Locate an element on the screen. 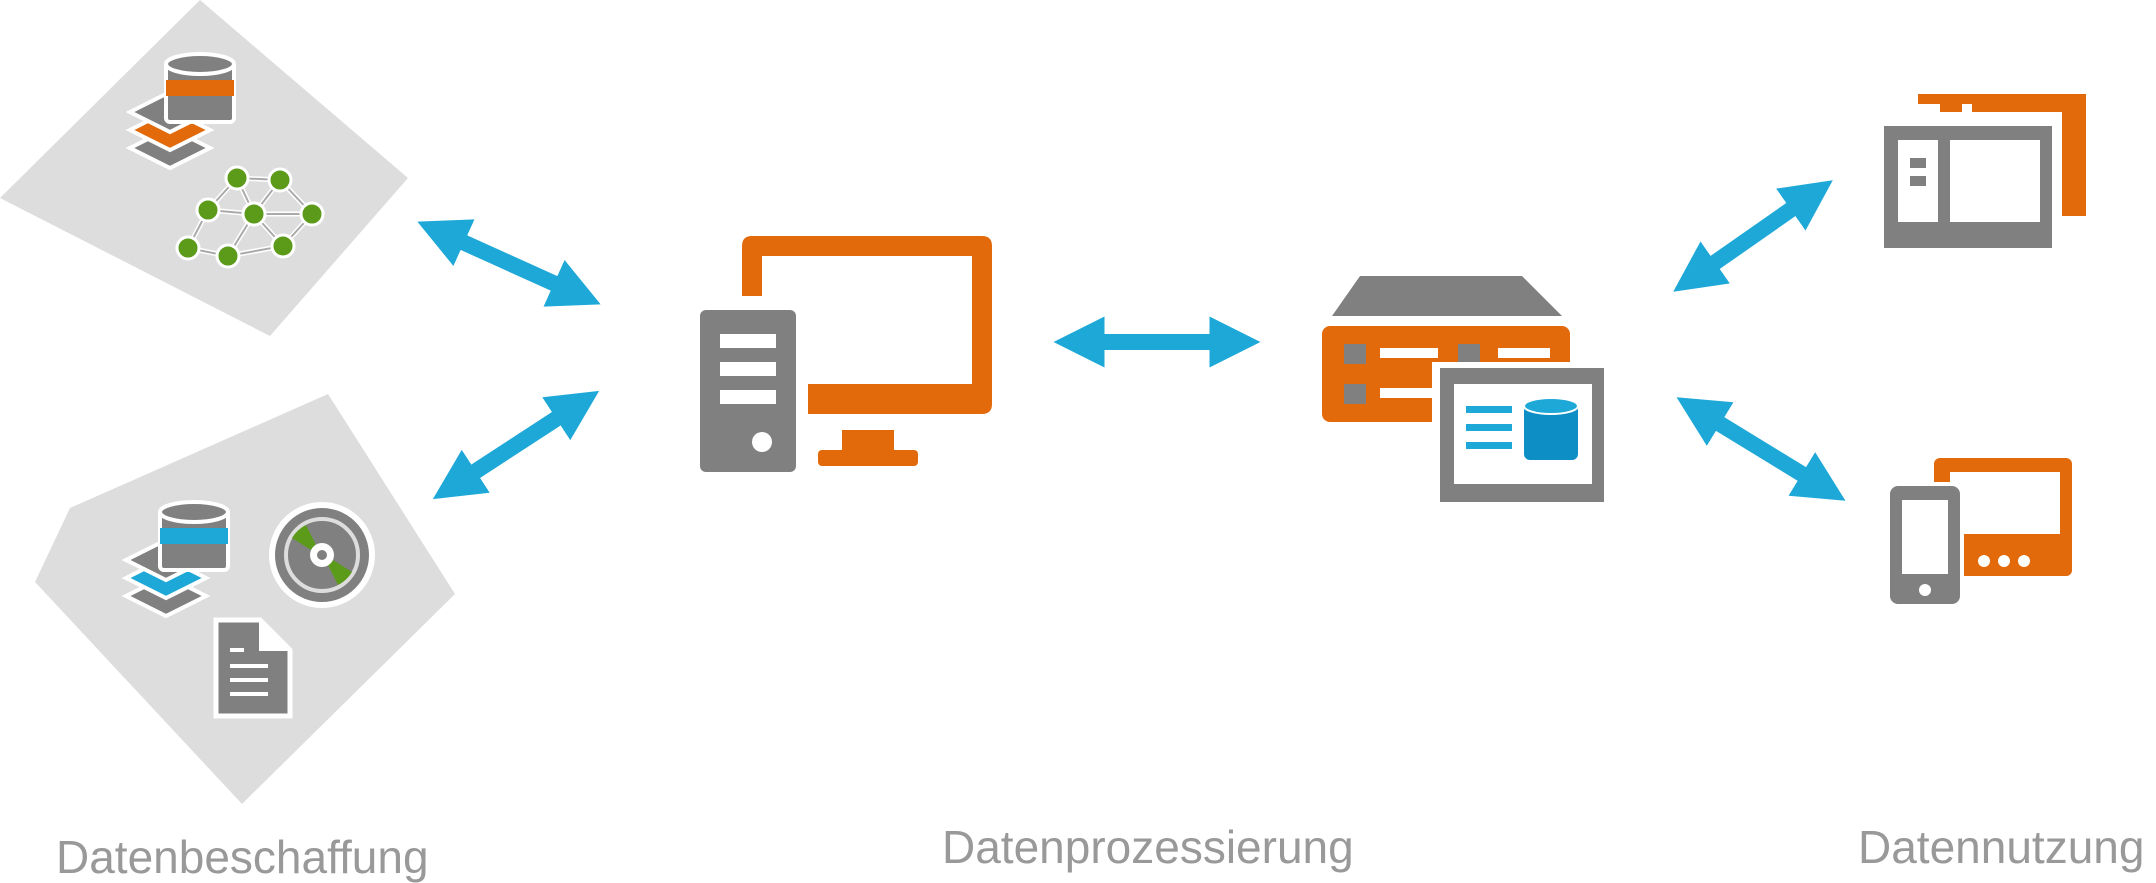 The width and height of the screenshot is (2156, 883). server-icon is located at coordinates (1464, 390).